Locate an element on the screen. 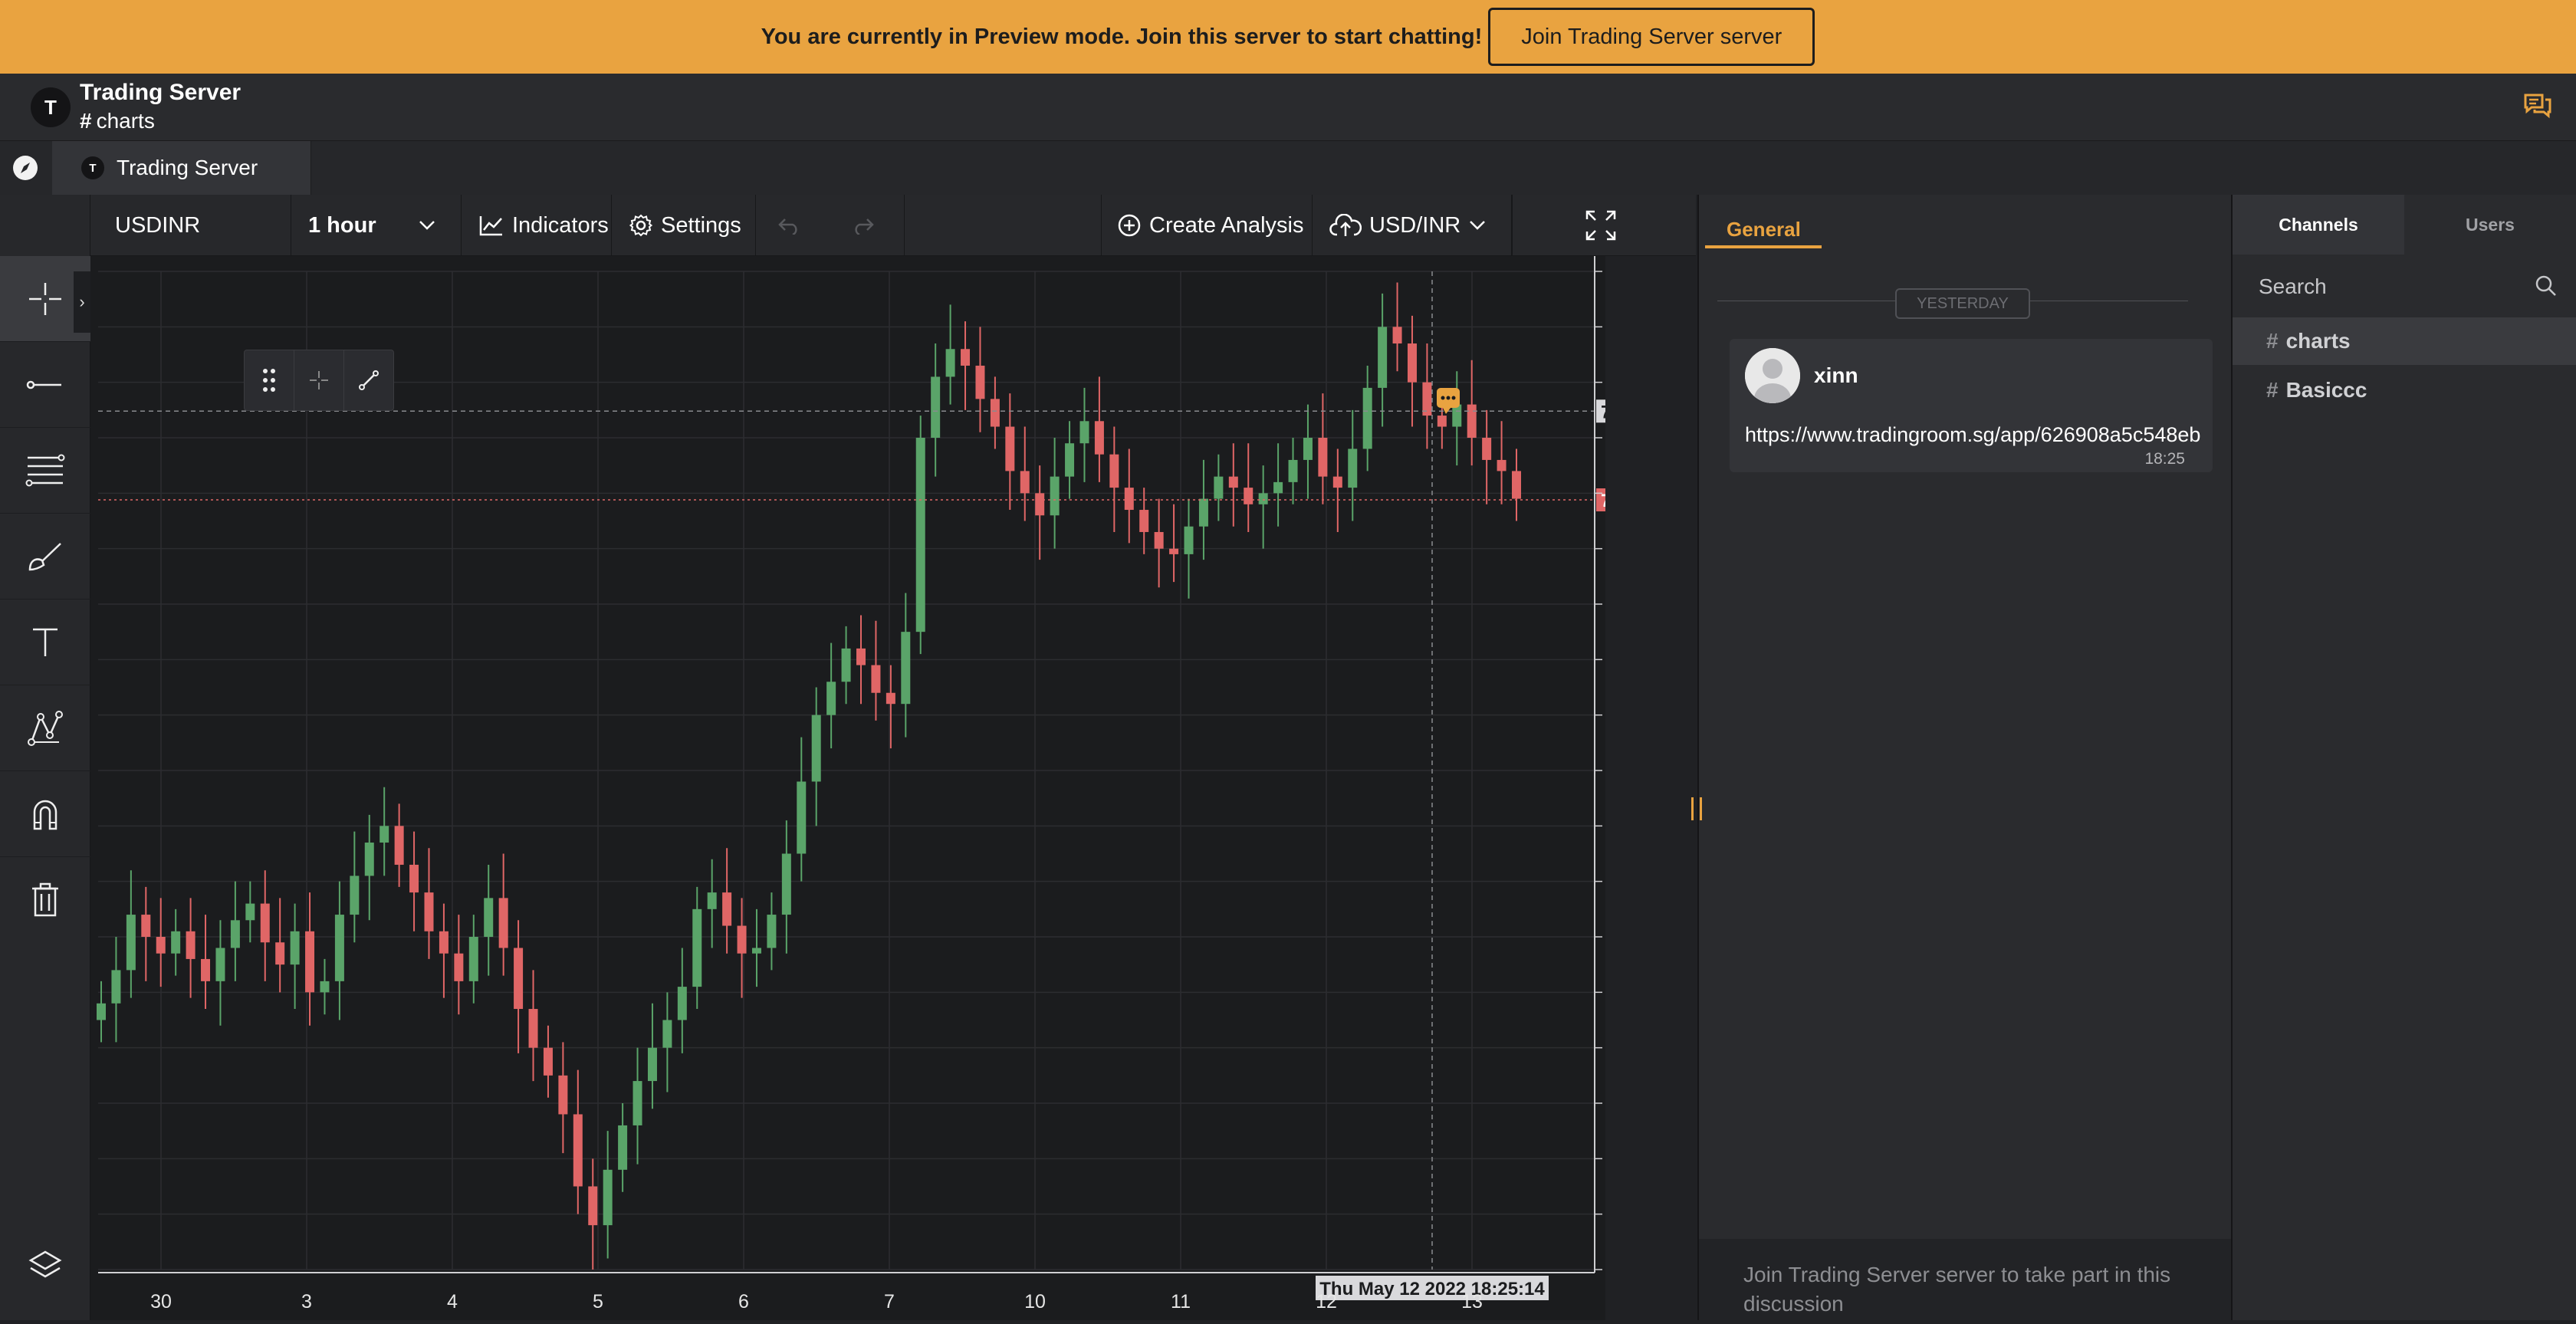 The height and width of the screenshot is (1324, 2576). current-channel: # charts is located at coordinates (118, 121).